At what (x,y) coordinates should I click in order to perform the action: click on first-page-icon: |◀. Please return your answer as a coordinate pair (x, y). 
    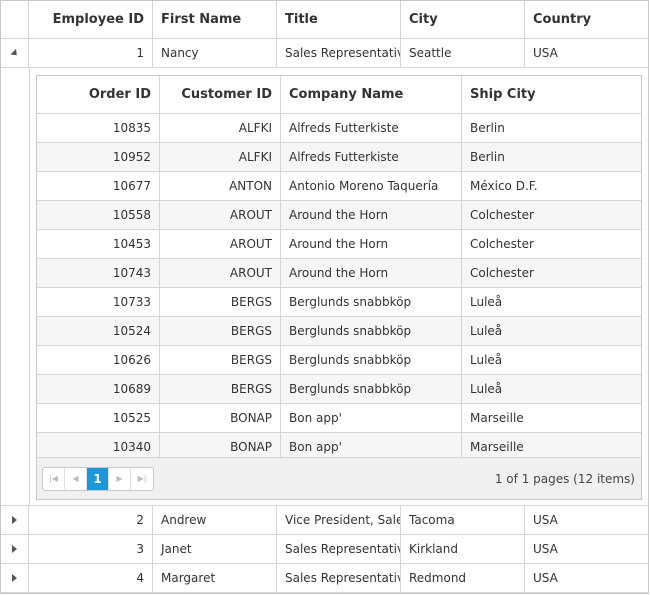
    Looking at the image, I should click on (54, 478).